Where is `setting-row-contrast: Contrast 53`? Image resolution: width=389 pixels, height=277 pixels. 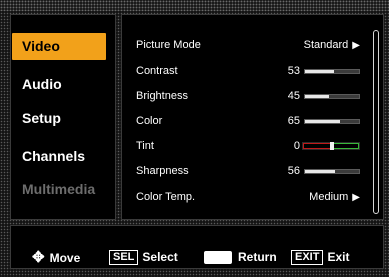
setting-row-contrast: Contrast 53 is located at coordinates (254, 71).